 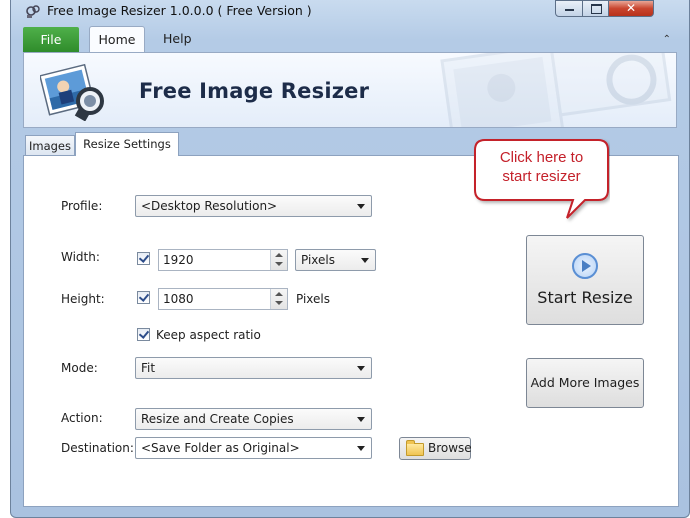 I want to click on background-photos-image, so click(x=556, y=90).